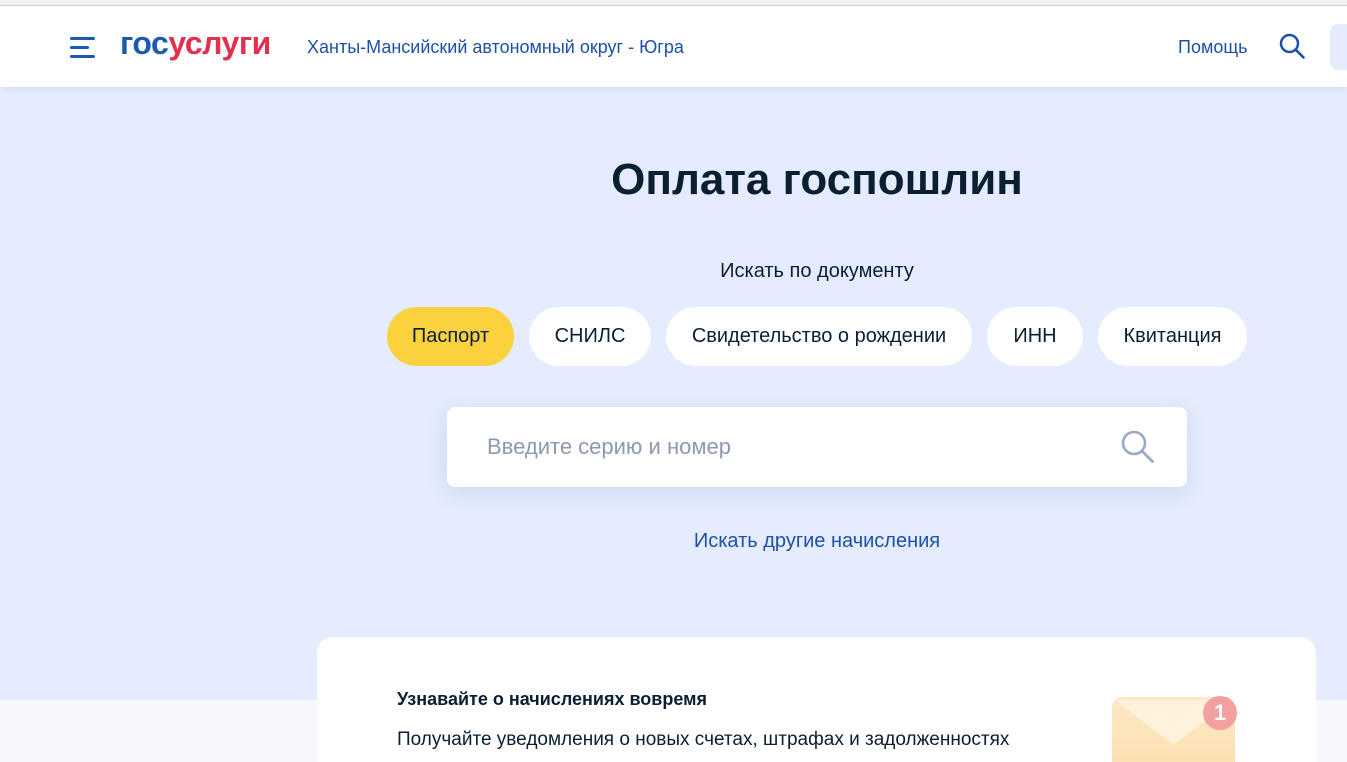 This screenshot has height=762, width=1347. I want to click on region-selector-link: Ханты-Мансийский автономный округ - Югра, so click(495, 47).